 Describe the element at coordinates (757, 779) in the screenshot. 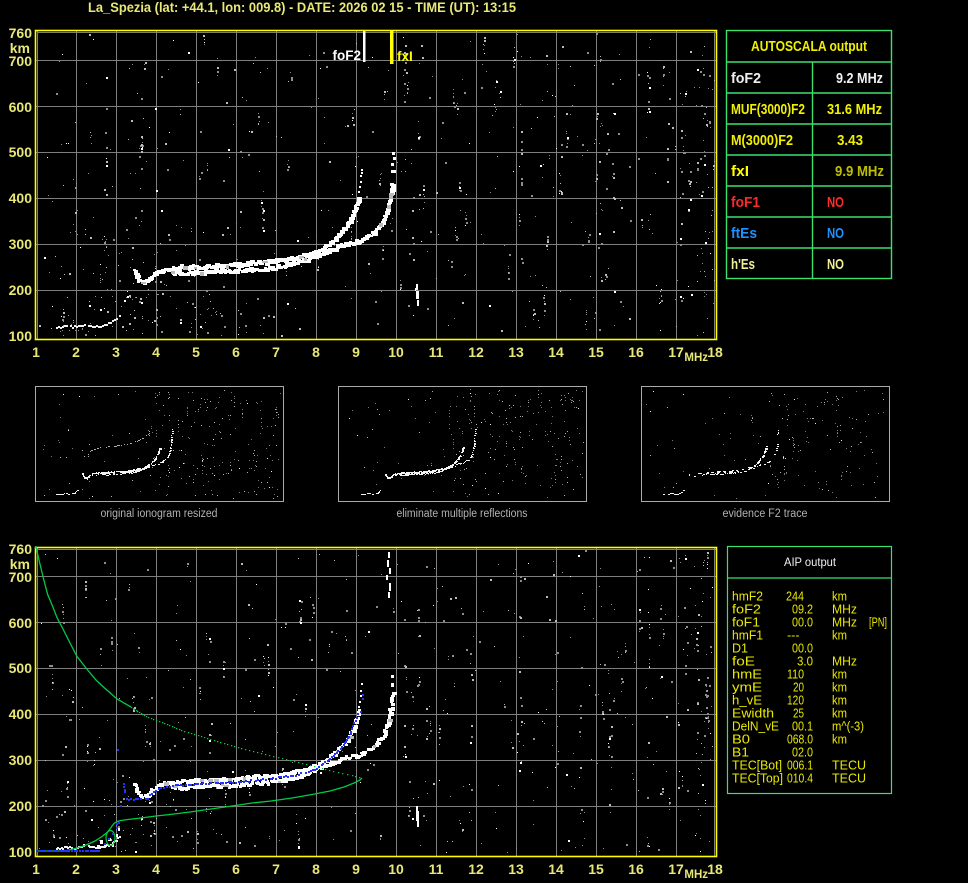

I see `svg-text: TEC[Top]` at that location.